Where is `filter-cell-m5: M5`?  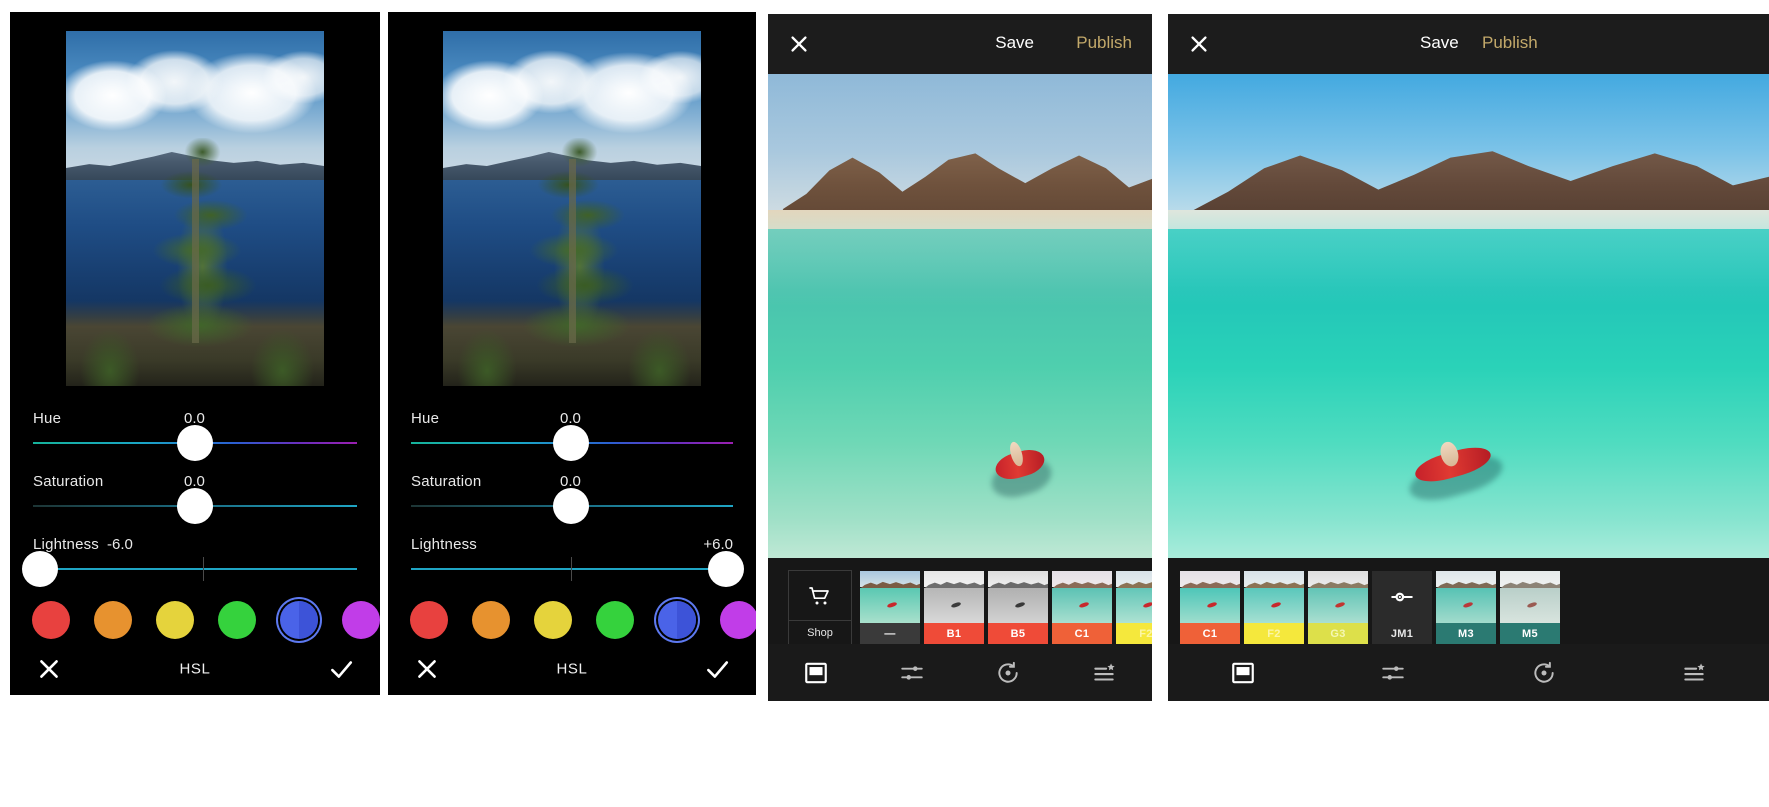 filter-cell-m5: M5 is located at coordinates (1530, 608).